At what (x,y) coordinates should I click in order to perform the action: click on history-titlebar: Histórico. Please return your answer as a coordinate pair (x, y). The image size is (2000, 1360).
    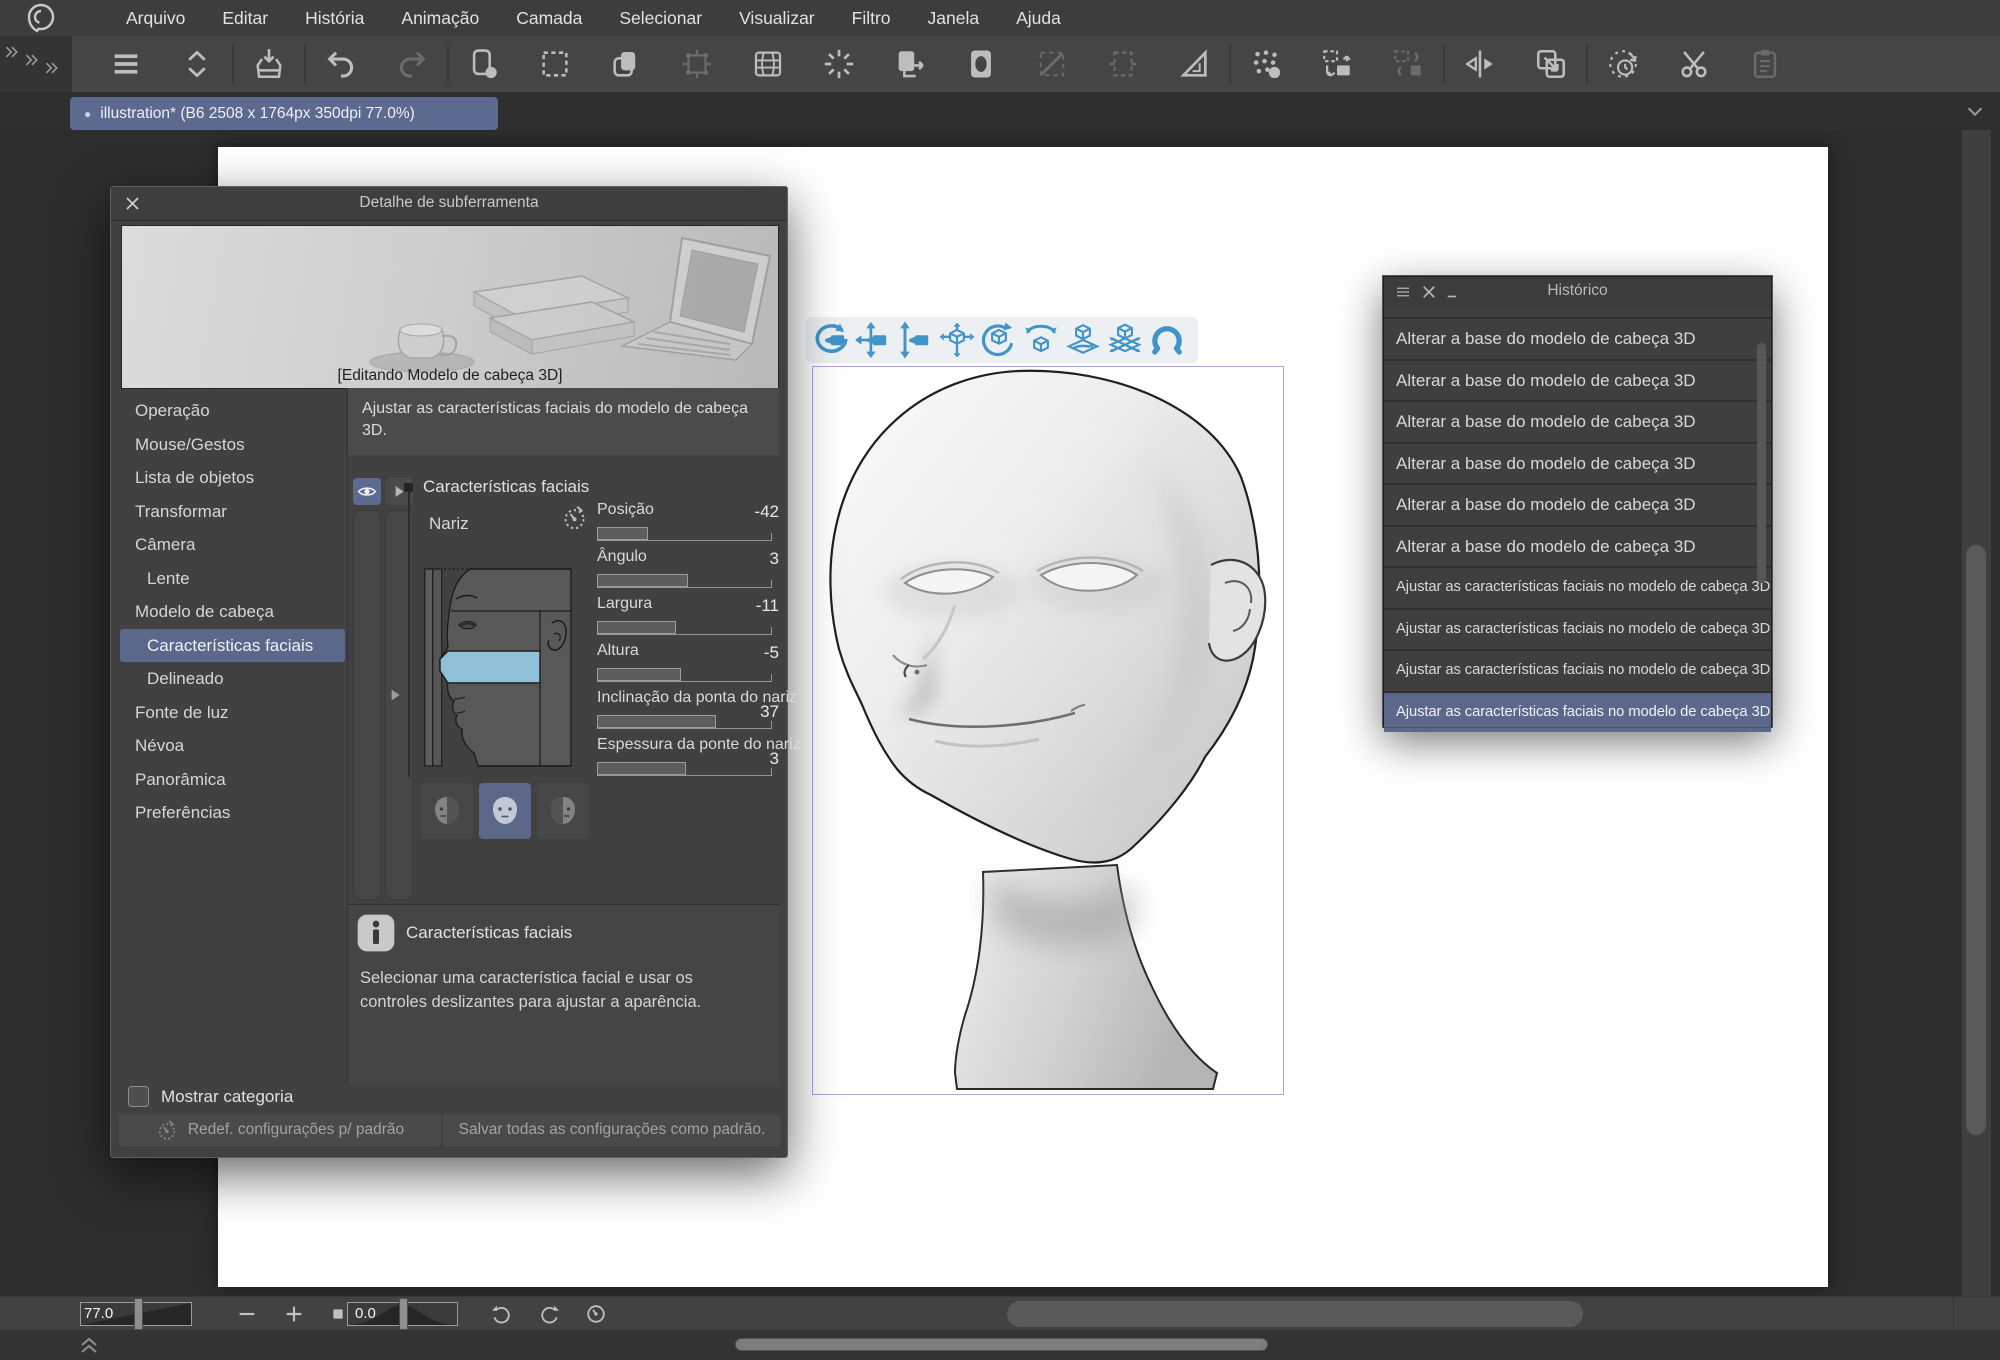
    Looking at the image, I should click on (1577, 292).